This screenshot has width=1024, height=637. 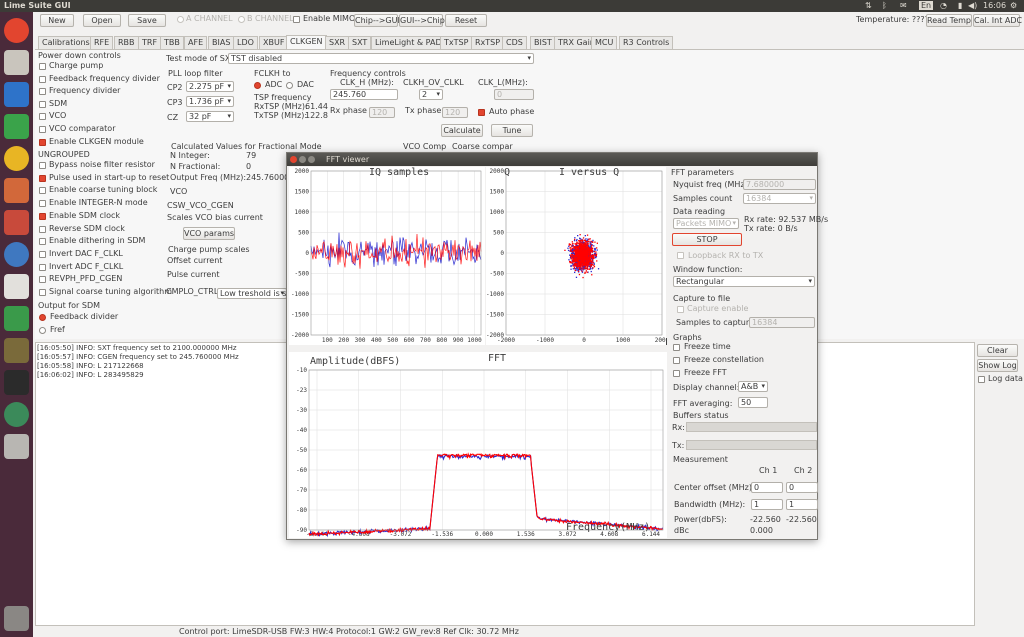 I want to click on center-offset-ch2-input: 0, so click(x=802, y=487).